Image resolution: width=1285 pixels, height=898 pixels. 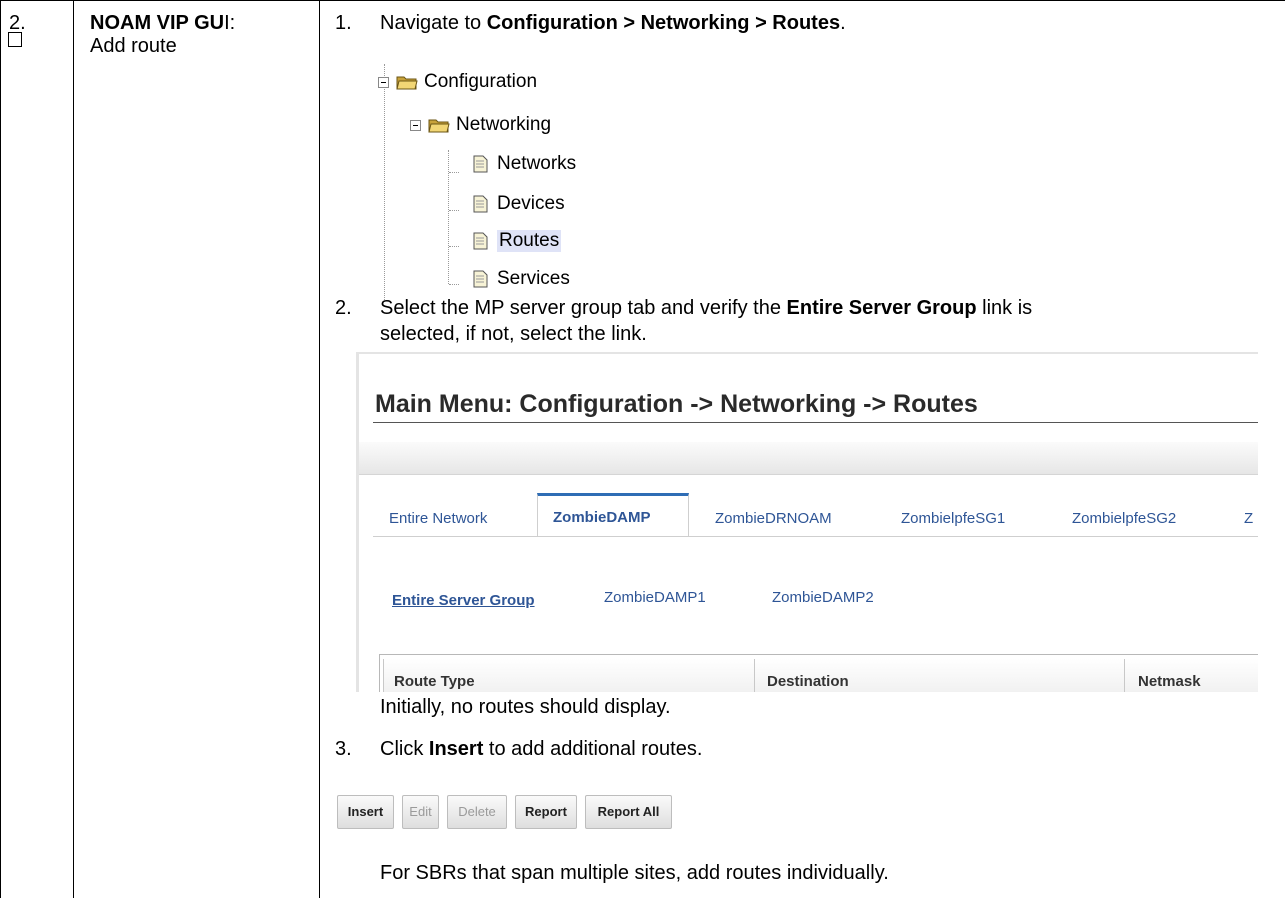 What do you see at coordinates (1124, 518) in the screenshot?
I see `tab-zombielpfesg2: ZombielpfeSG2` at bounding box center [1124, 518].